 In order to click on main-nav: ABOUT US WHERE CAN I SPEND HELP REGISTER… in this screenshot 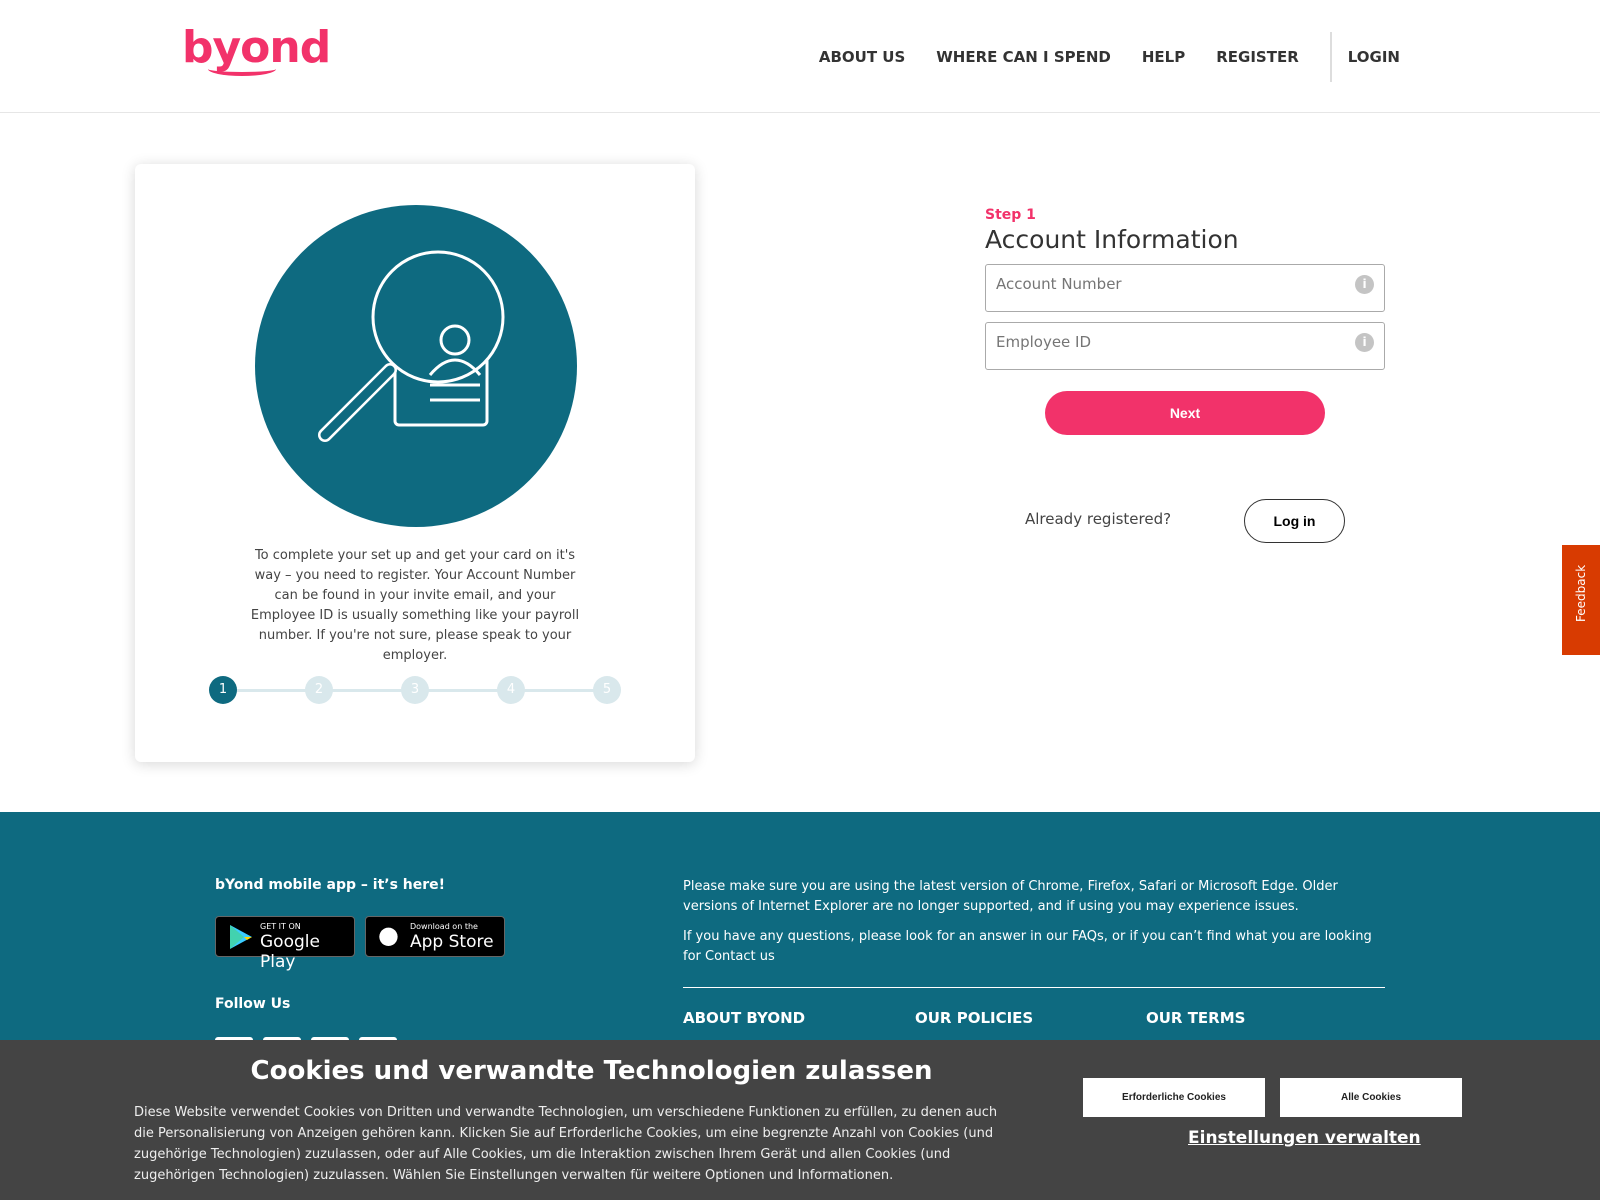, I will do `click(1094, 57)`.